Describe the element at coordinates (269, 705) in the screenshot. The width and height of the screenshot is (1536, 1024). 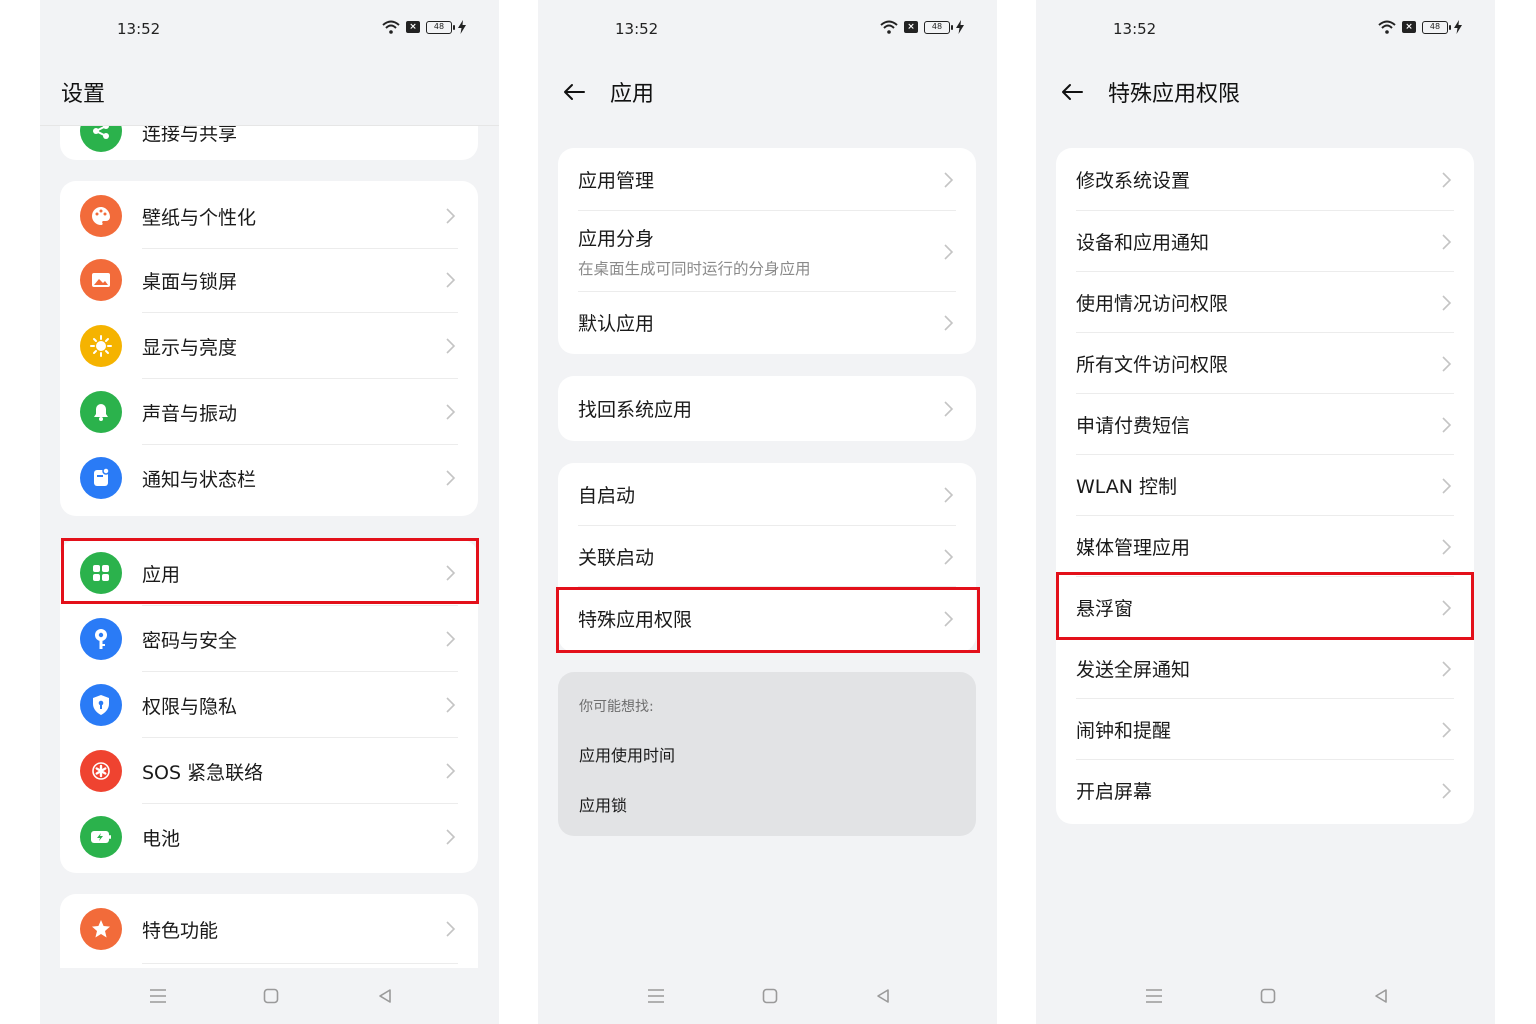
I see `settings-item-privacy: 权限与隐私` at that location.